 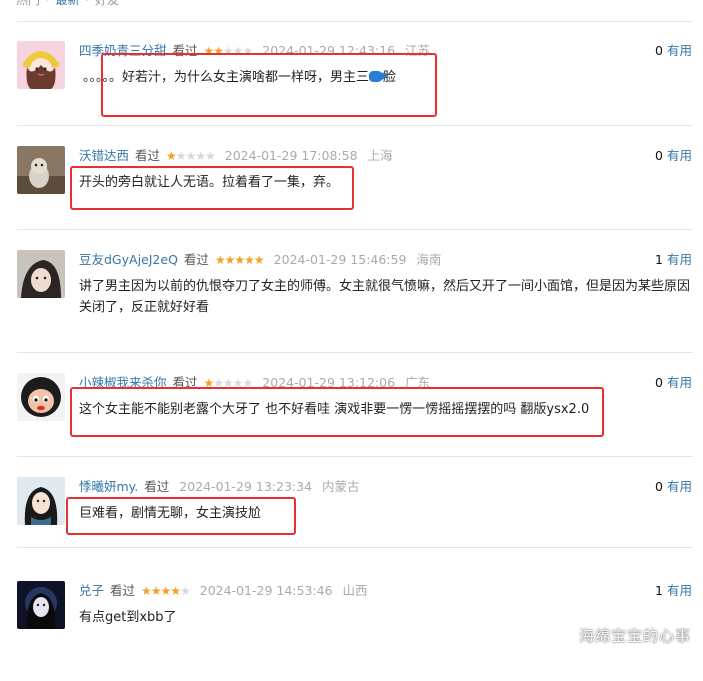 What do you see at coordinates (266, 590) in the screenshot?
I see `comment-time: 2024-01-29 14:53:46` at bounding box center [266, 590].